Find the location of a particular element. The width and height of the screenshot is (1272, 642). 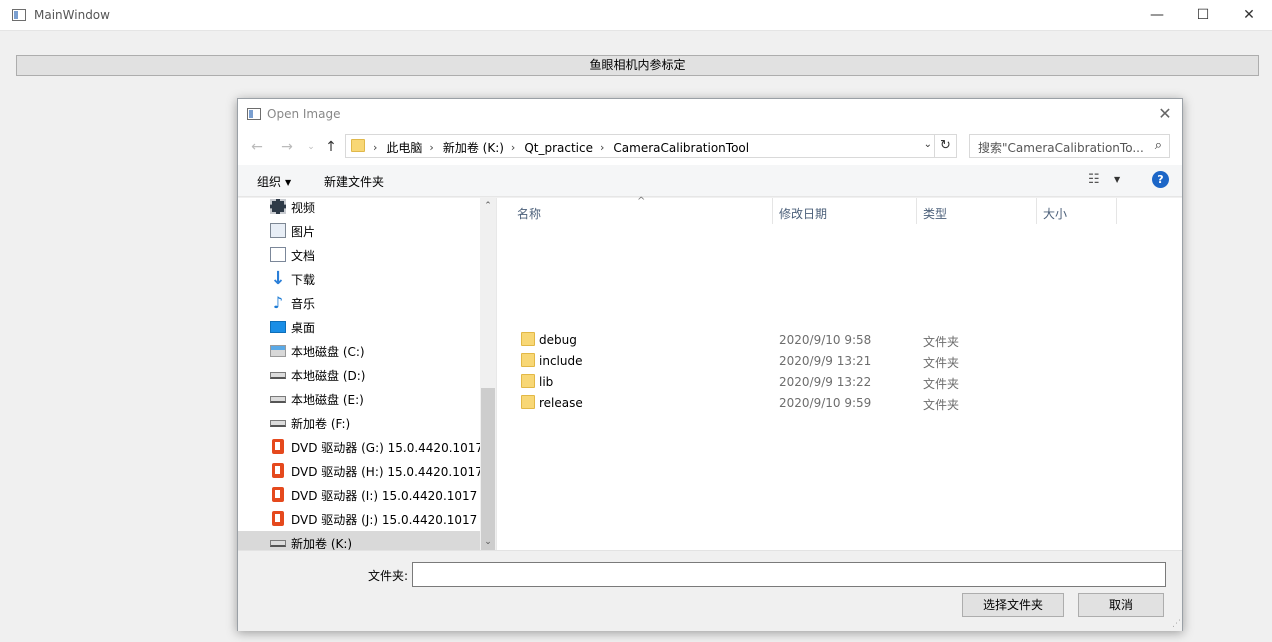

table-row: lib 2020/9/9 13:22 文件夹 is located at coordinates (840, 381).